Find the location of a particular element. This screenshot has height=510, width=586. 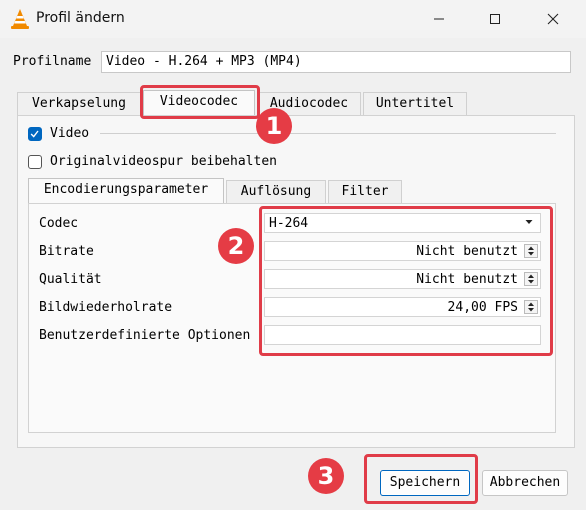

maximize-icon is located at coordinates (495, 19).